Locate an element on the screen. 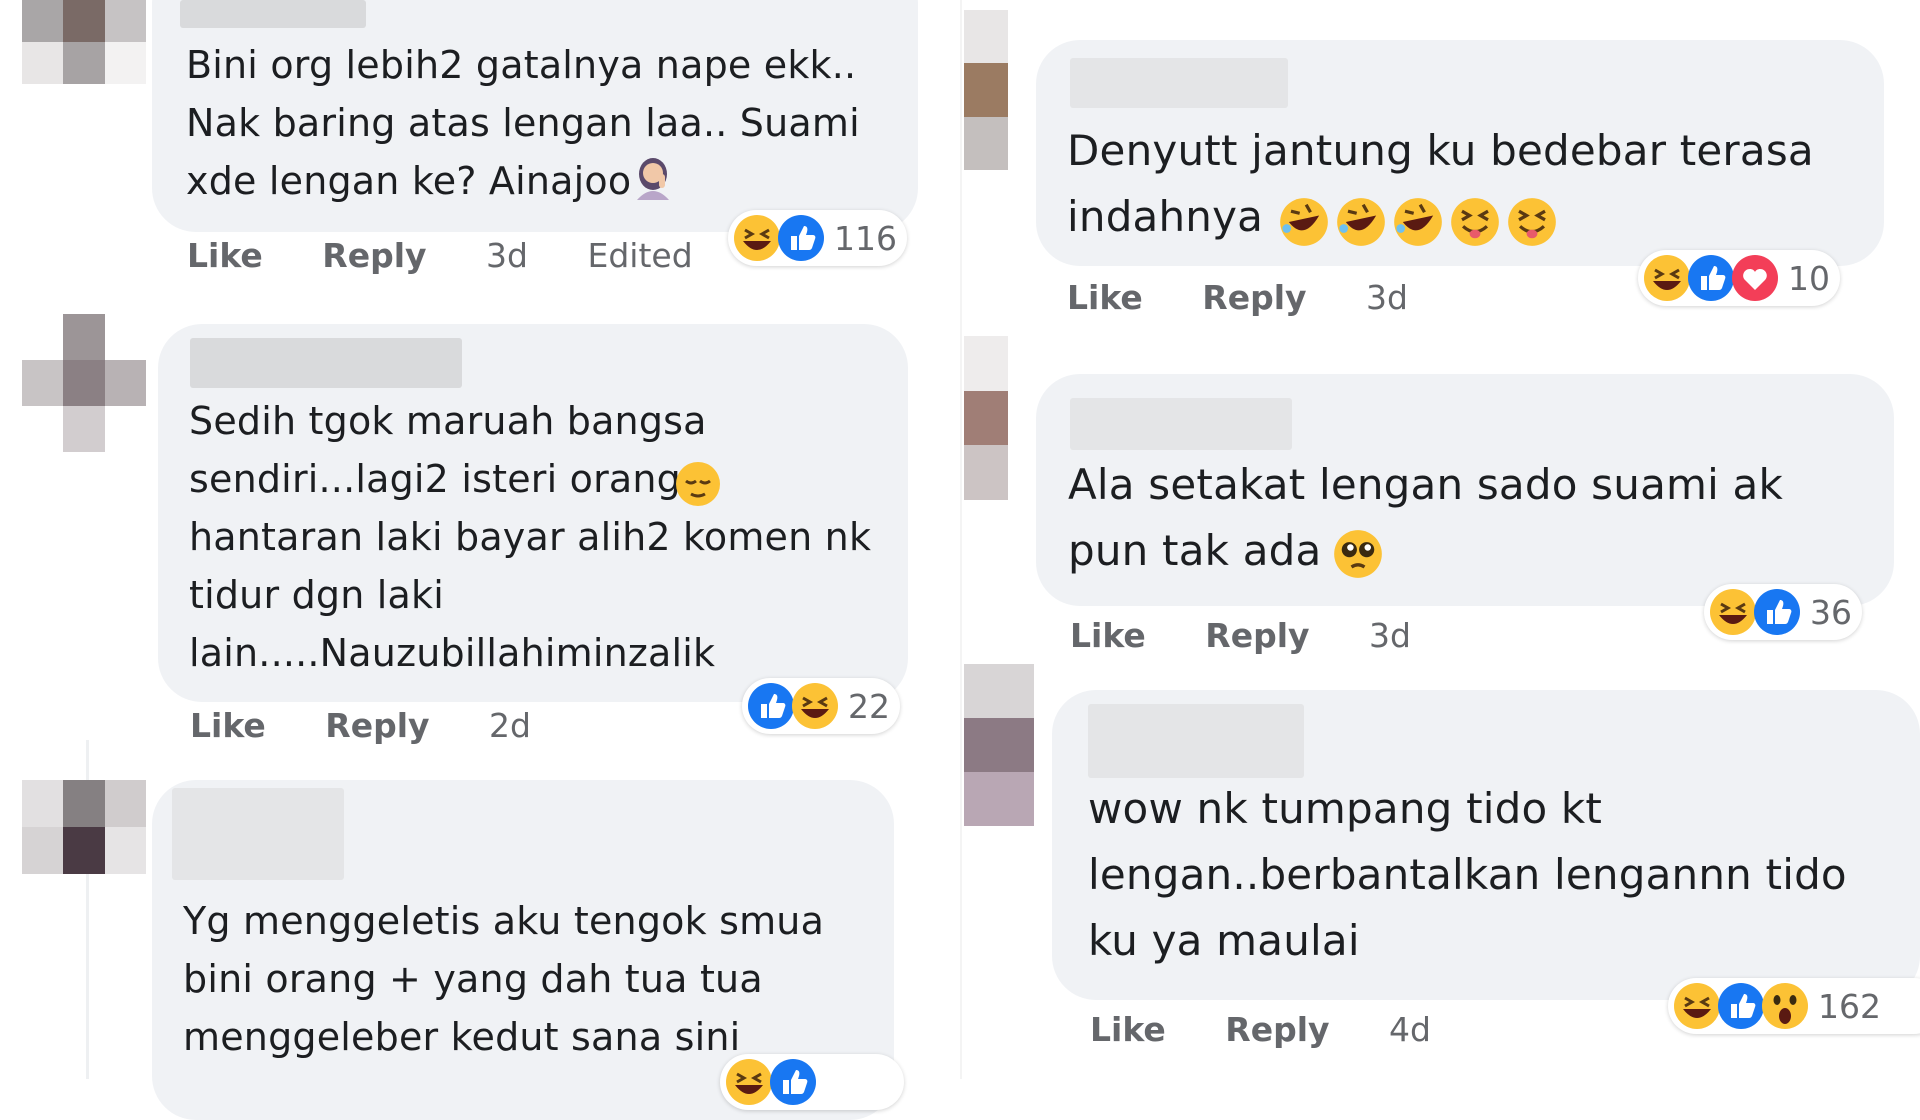 This screenshot has width=1920, height=1120. comment-actions: Like Reply 4d is located at coordinates (1284, 1029).